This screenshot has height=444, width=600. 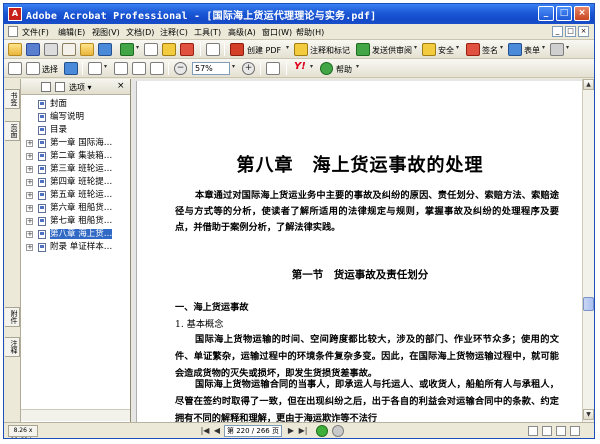 What do you see at coordinates (253, 431) in the screenshot?
I see `page-number-field: 第 220 / 266 页` at bounding box center [253, 431].